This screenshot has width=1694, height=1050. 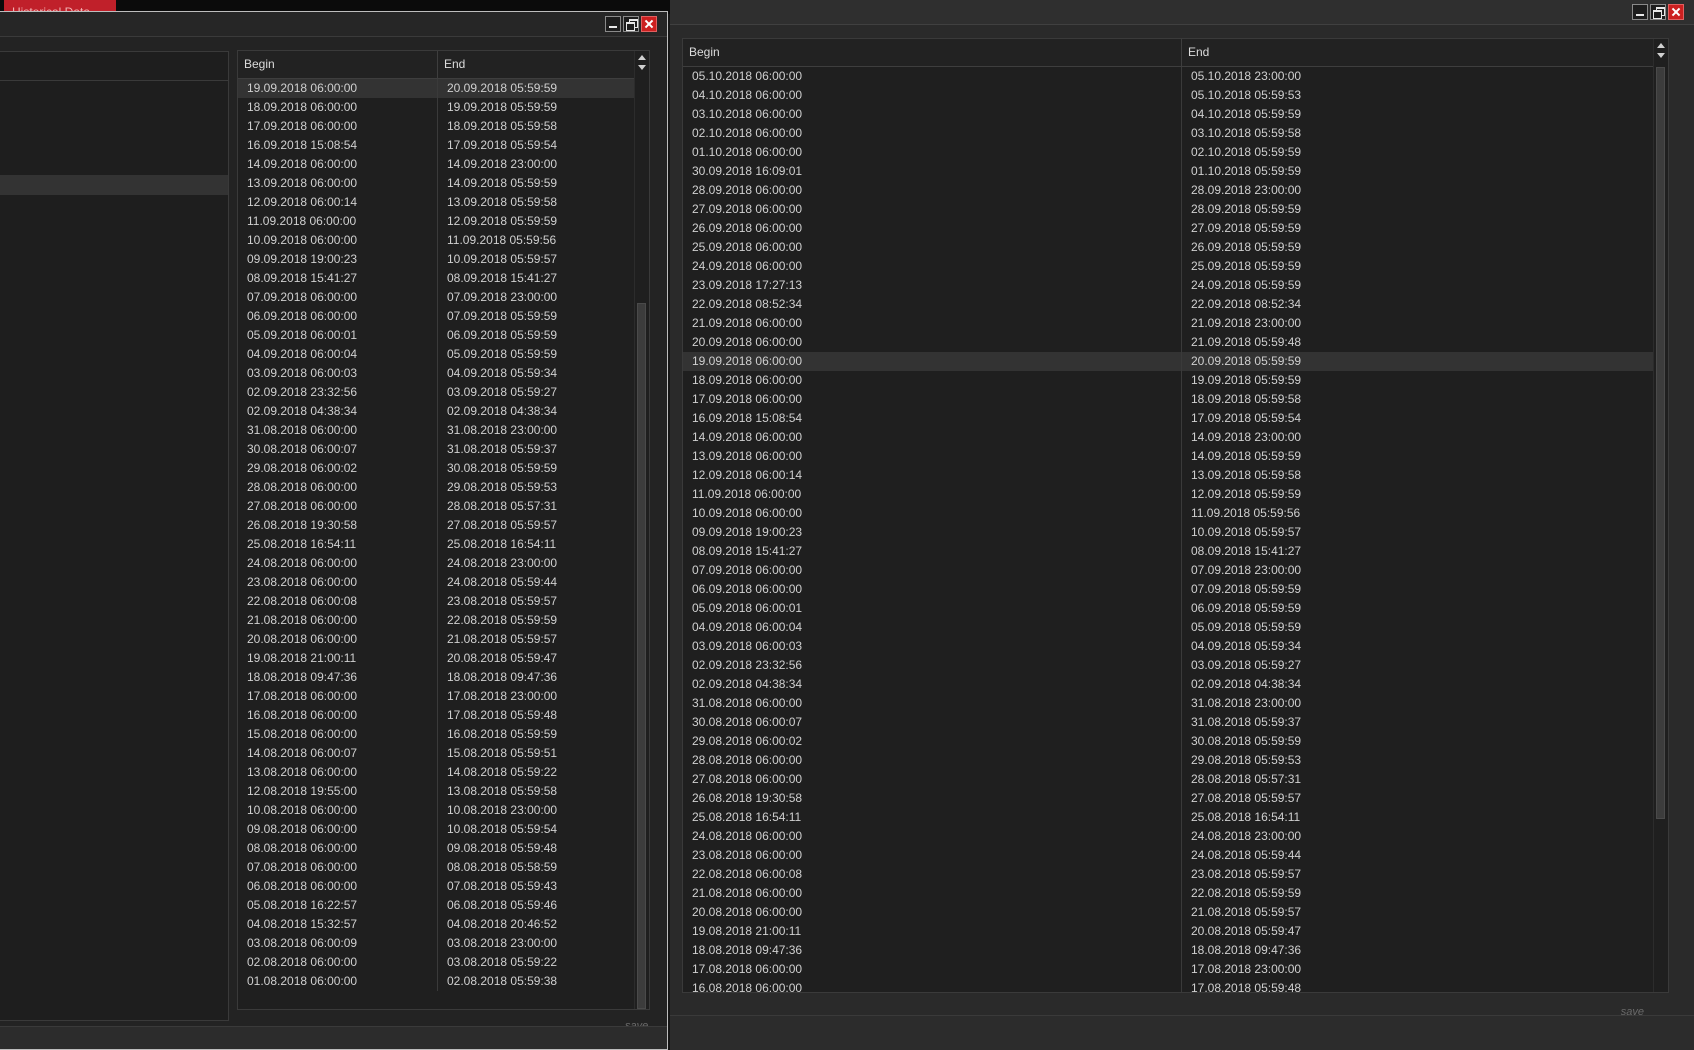 I want to click on table-row: 04.10.2018 06:00:00 05.10.2018 05:59:53, so click(x=1168, y=95).